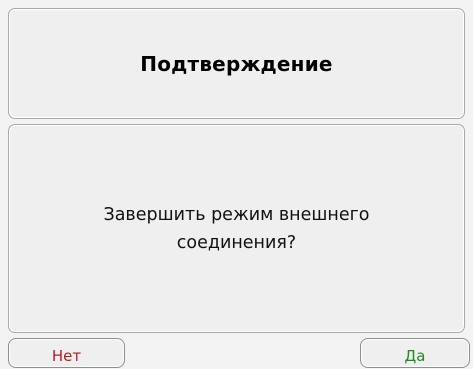  I want to click on dialog-message: Завершить режим внешнего соединения?, so click(236, 228).